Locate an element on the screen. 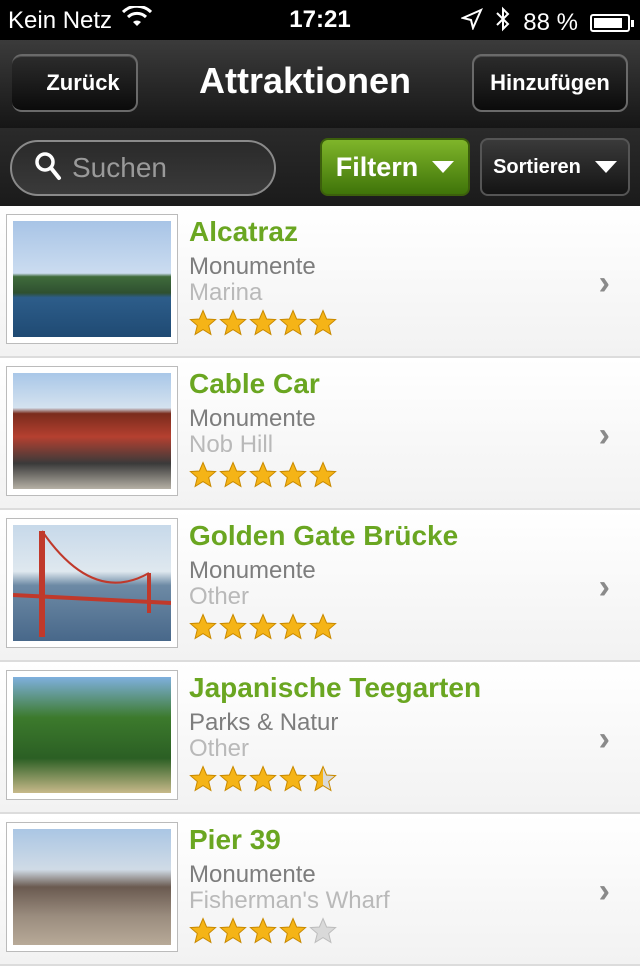 The width and height of the screenshot is (640, 966). back-button: Zurück is located at coordinates (75, 83).